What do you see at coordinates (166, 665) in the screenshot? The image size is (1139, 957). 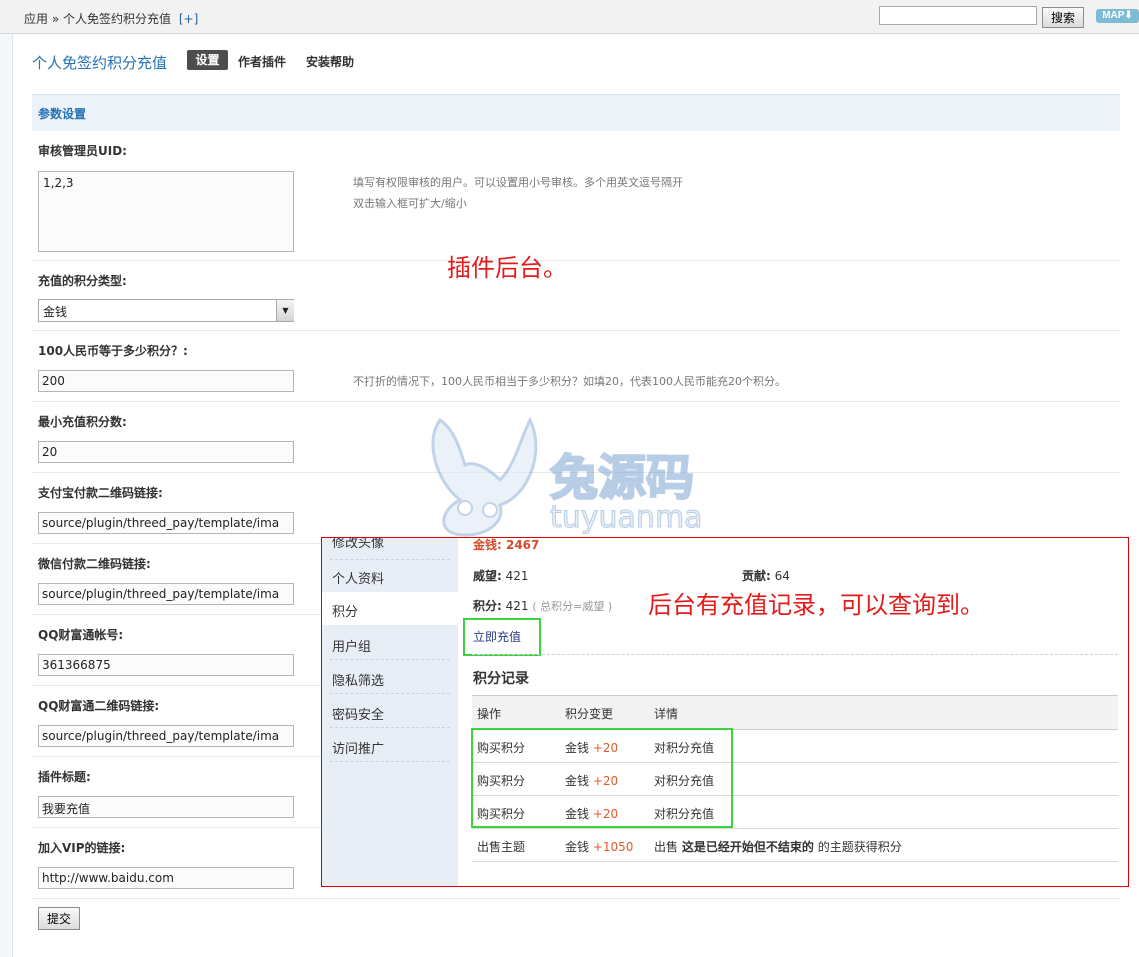 I see `qq-account-input: 361366875` at bounding box center [166, 665].